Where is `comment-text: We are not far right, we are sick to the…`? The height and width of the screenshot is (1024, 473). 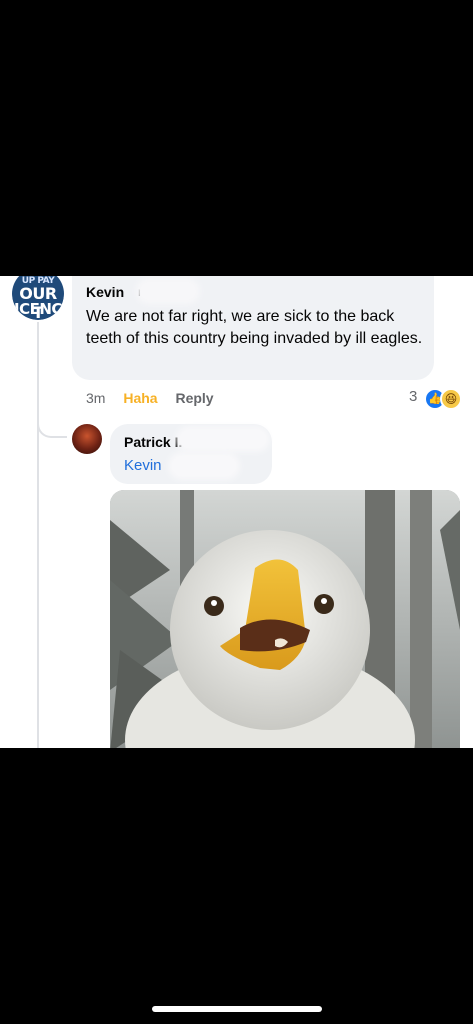
comment-text: We are not far right, we are sick to the… is located at coordinates (254, 327).